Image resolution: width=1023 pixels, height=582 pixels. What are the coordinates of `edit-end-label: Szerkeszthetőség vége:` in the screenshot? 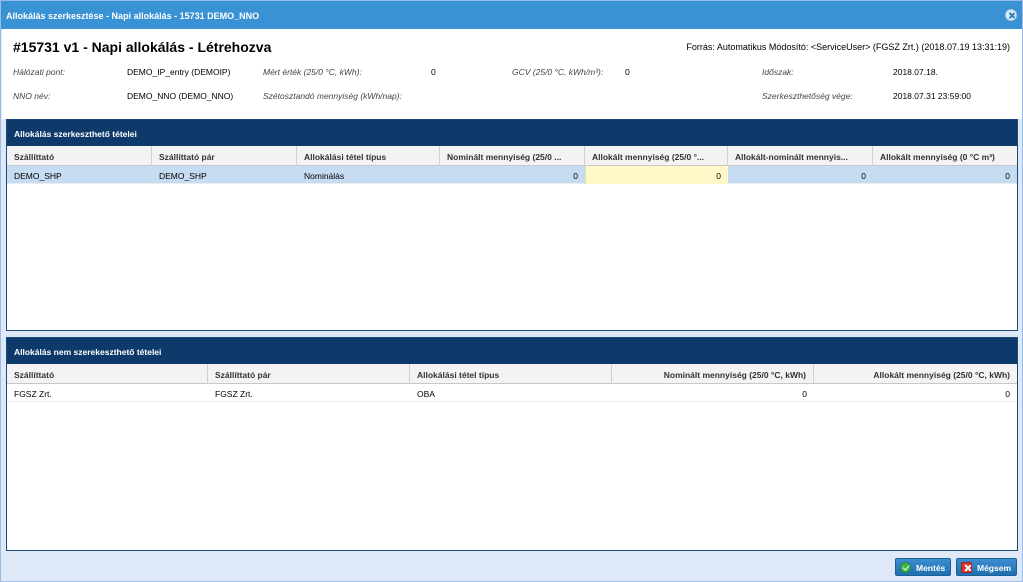 It's located at (807, 96).